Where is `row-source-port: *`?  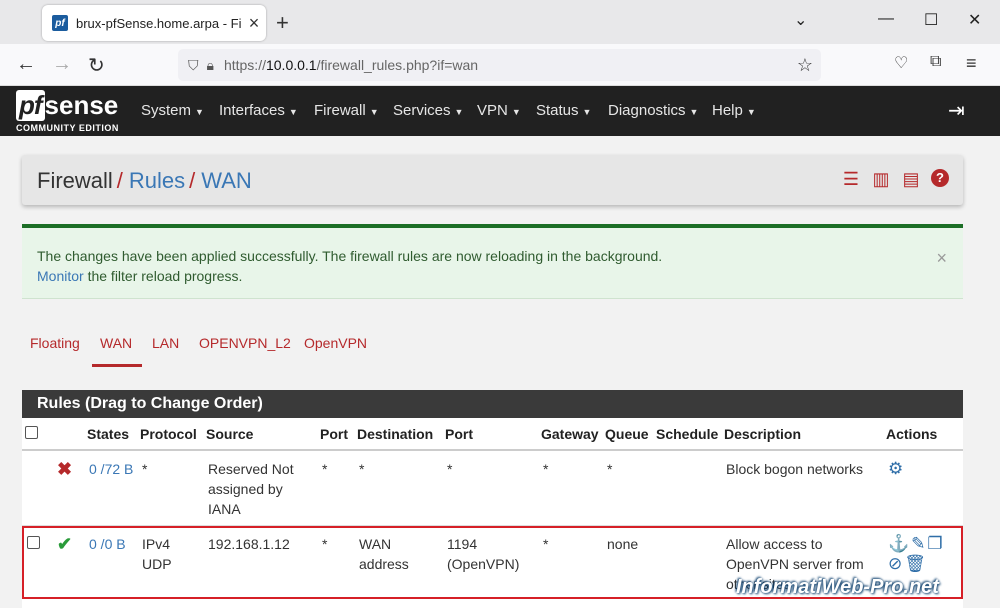 row-source-port: * is located at coordinates (335, 488).